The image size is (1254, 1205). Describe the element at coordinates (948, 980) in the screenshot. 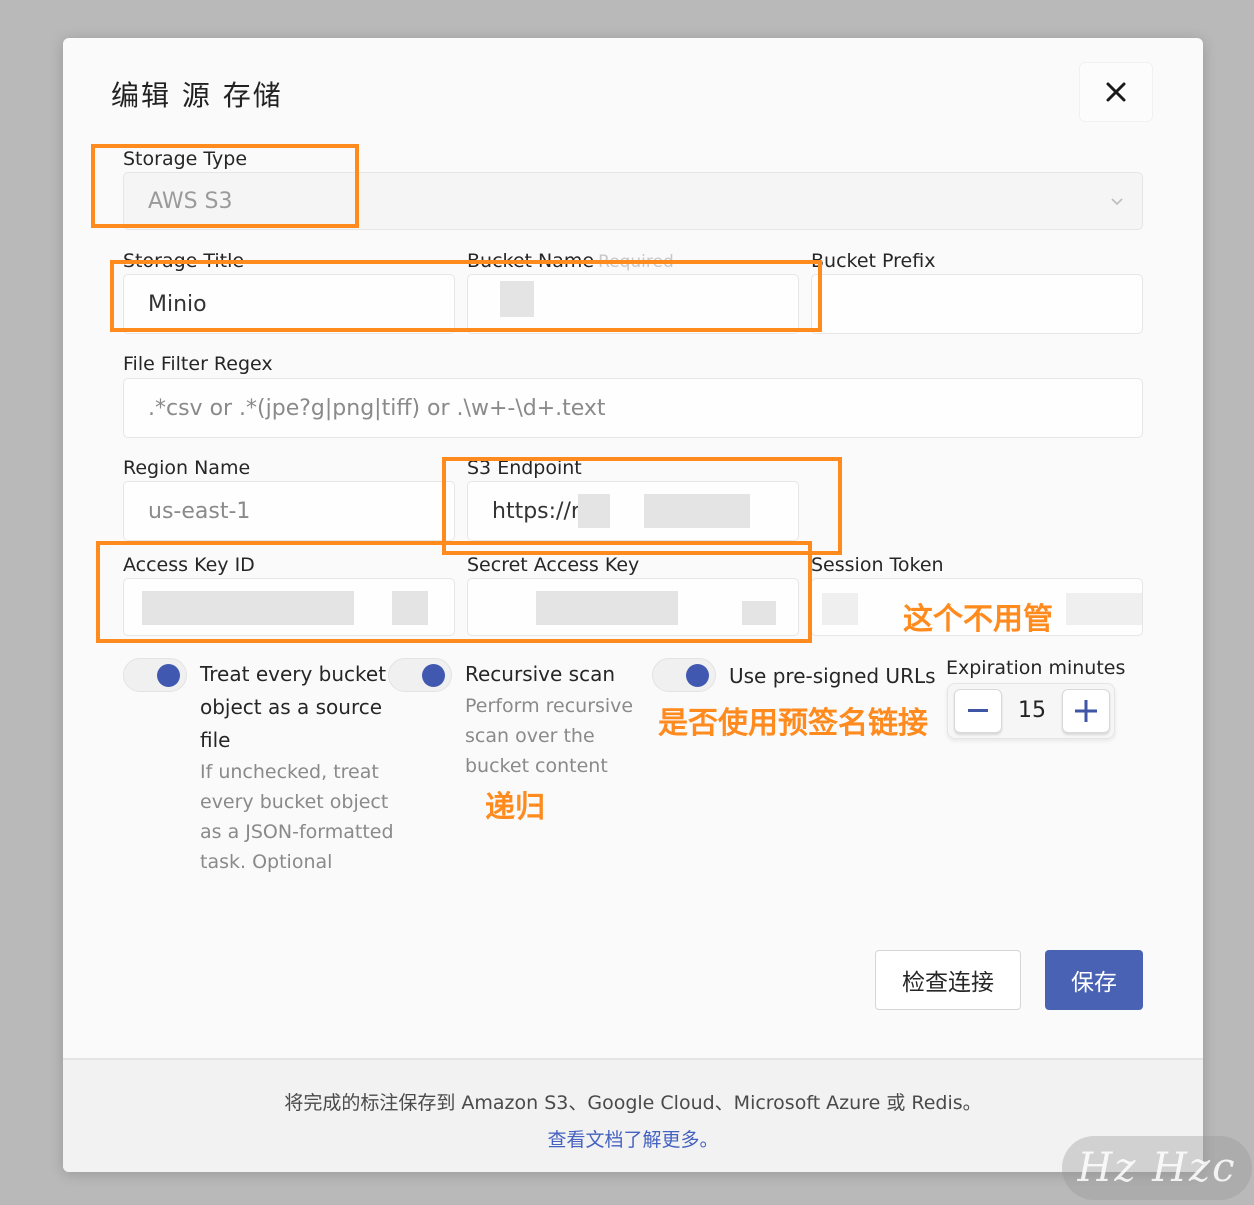

I see `check-connection-button: 检查连接` at that location.